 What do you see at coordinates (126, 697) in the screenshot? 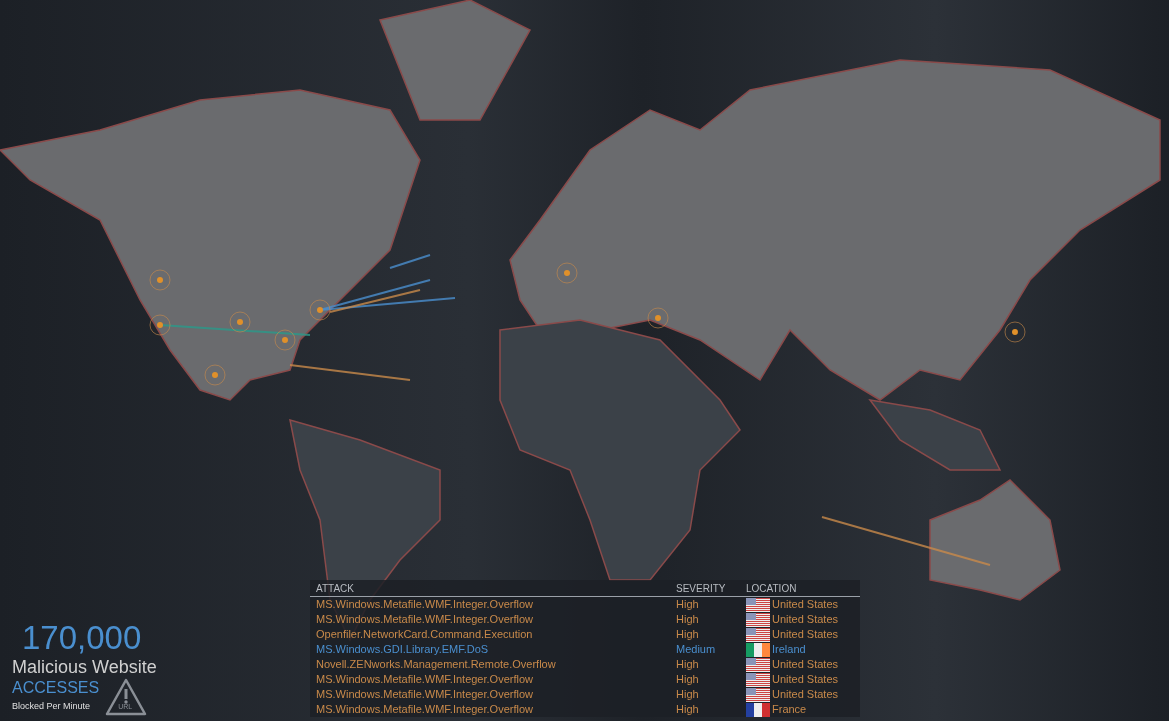
I see `warning-icon` at bounding box center [126, 697].